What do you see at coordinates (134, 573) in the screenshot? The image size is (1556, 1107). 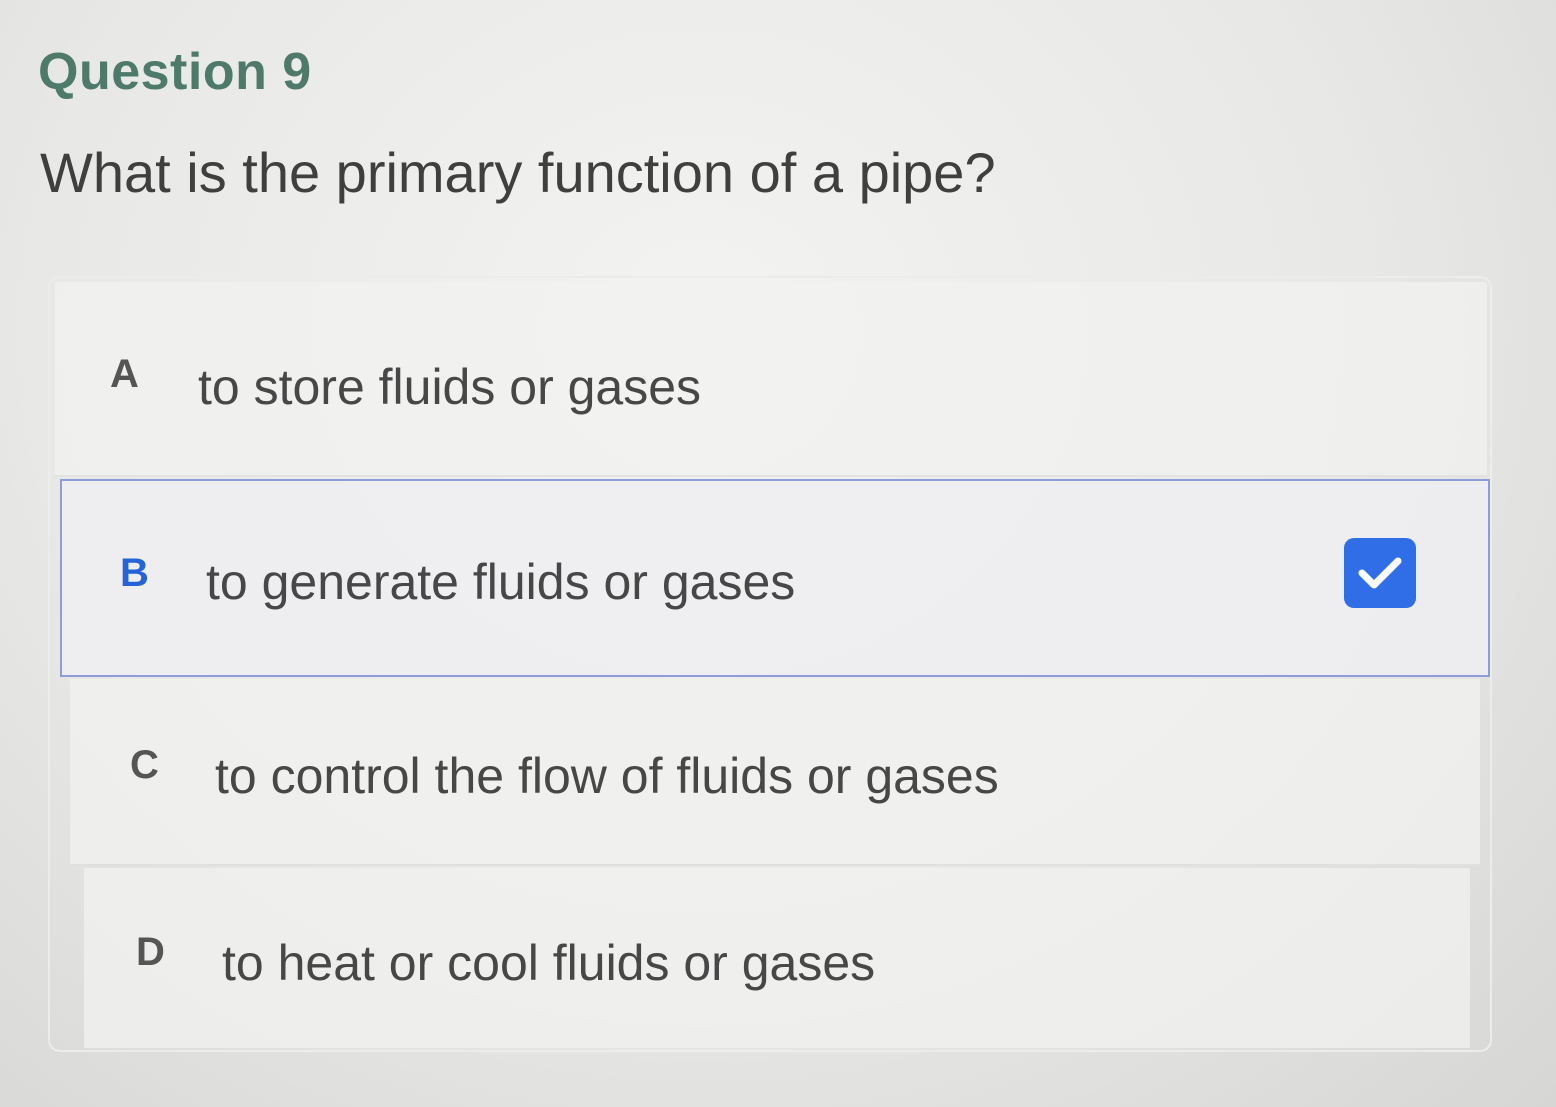 I see `option-letter: B` at bounding box center [134, 573].